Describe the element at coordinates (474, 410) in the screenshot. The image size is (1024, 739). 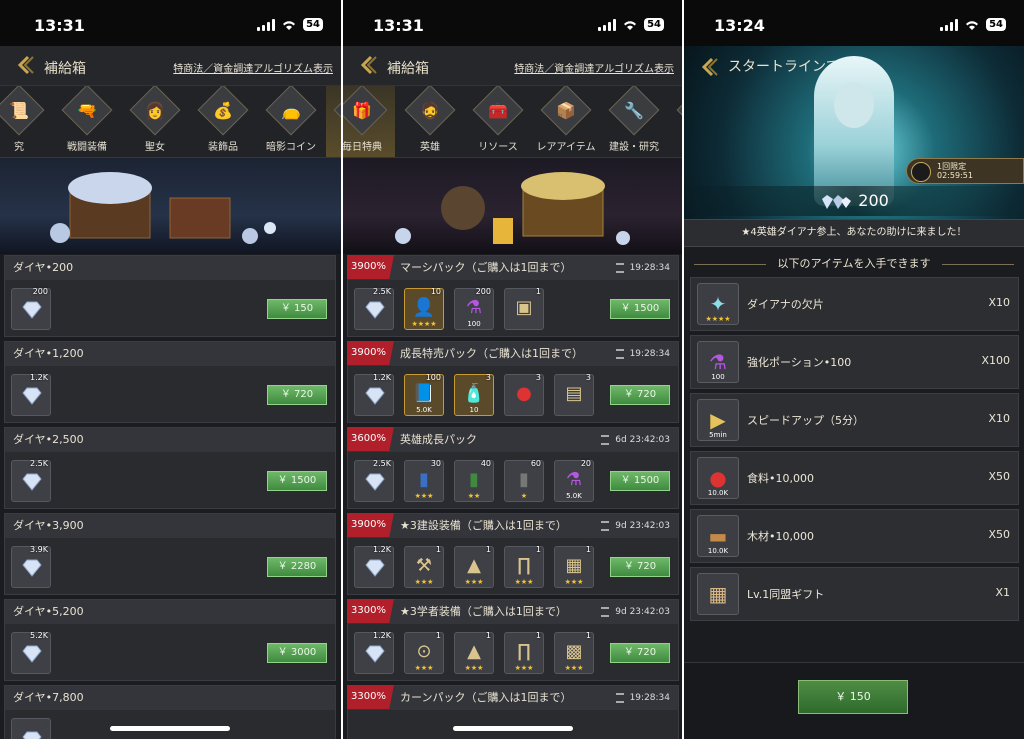
I see `item-sub-value: 10` at that location.